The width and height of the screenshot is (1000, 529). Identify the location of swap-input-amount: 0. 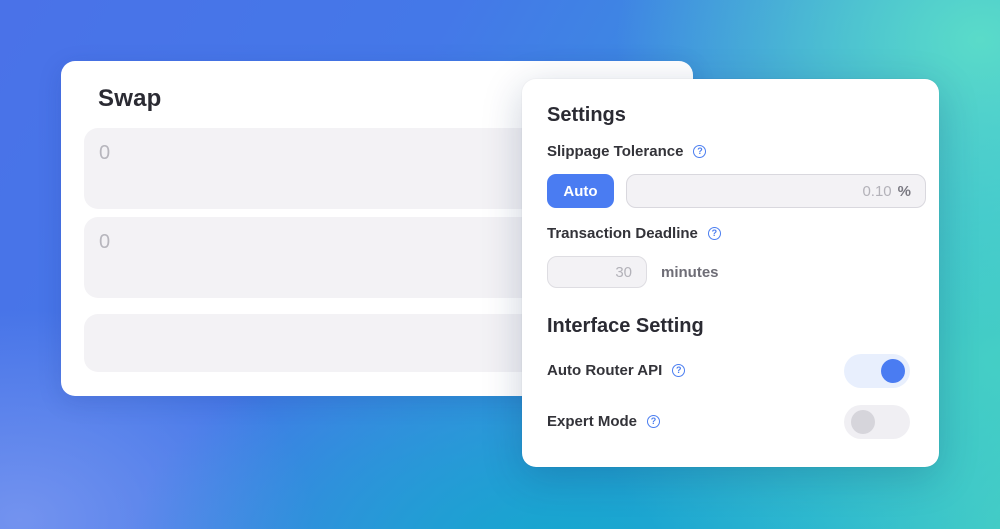
(104, 153).